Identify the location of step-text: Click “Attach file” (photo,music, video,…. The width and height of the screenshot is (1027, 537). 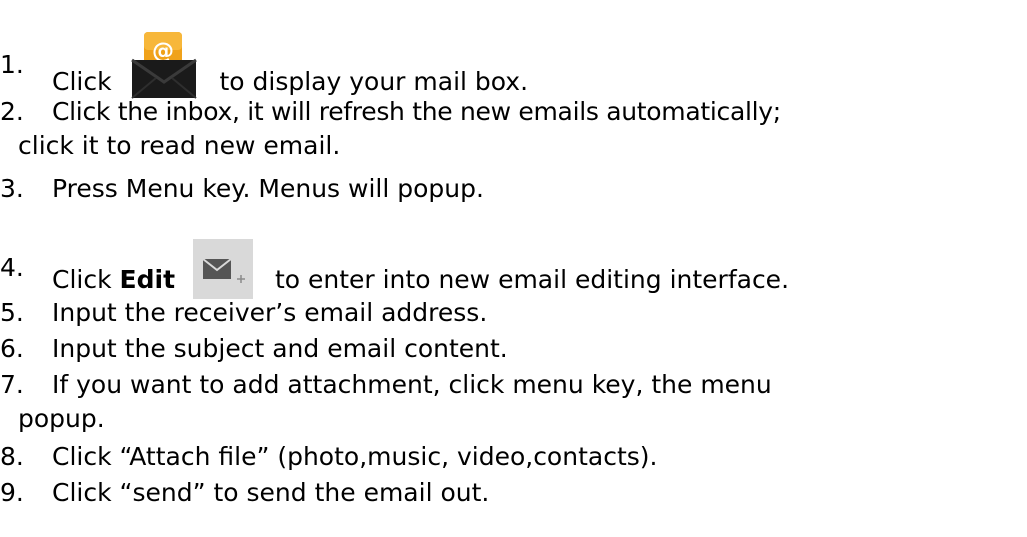
(355, 456).